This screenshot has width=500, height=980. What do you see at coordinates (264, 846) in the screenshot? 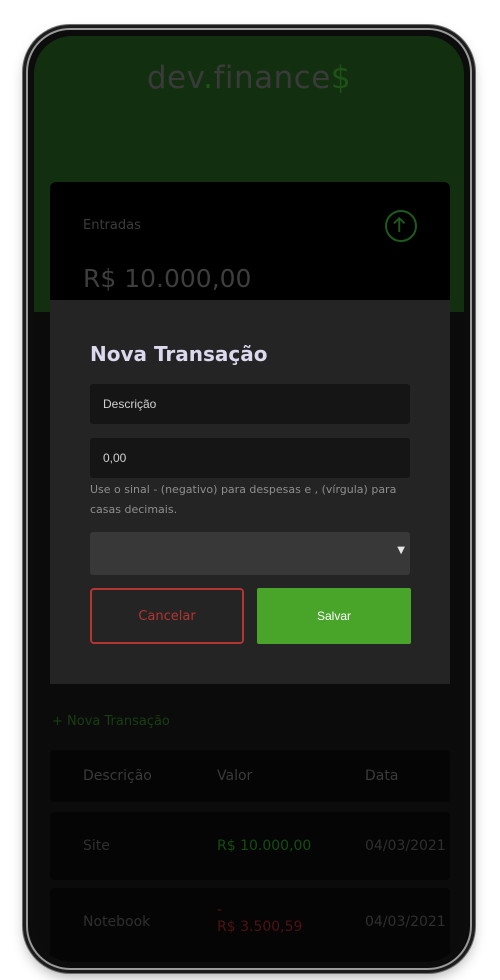
I see `transaction-value: R$ 10.000,00` at bounding box center [264, 846].